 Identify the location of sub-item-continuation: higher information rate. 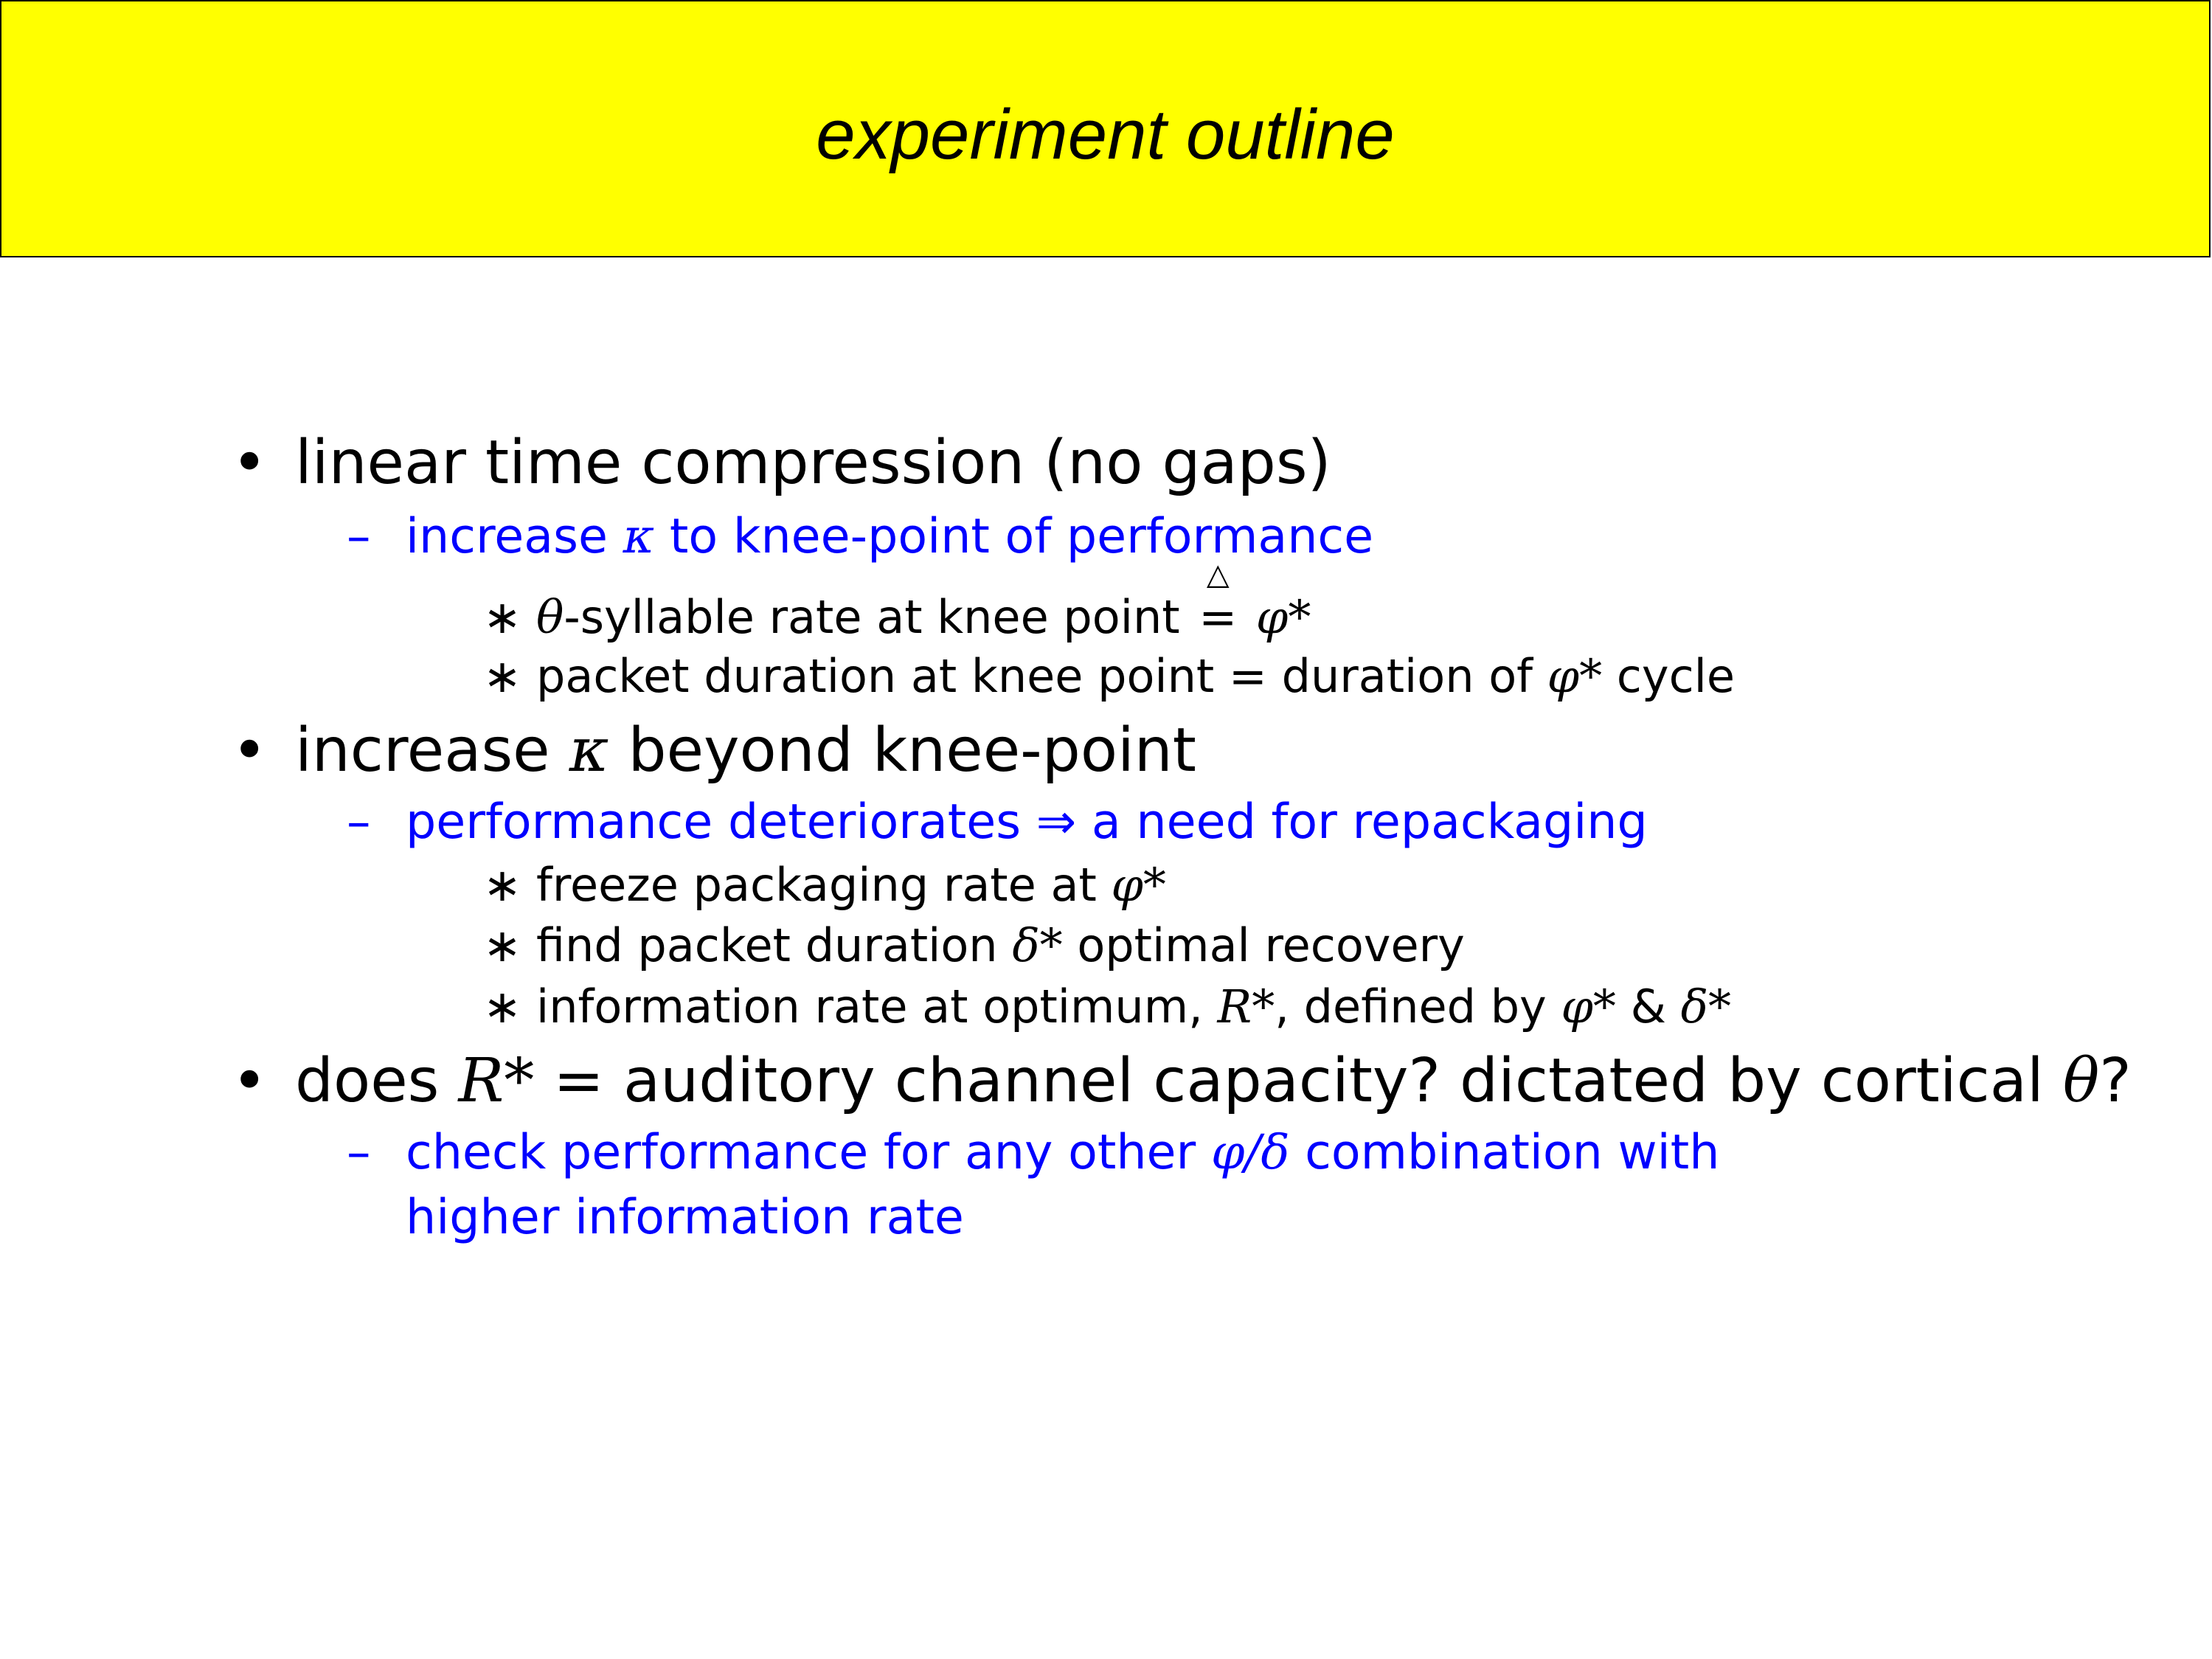
(685, 1218).